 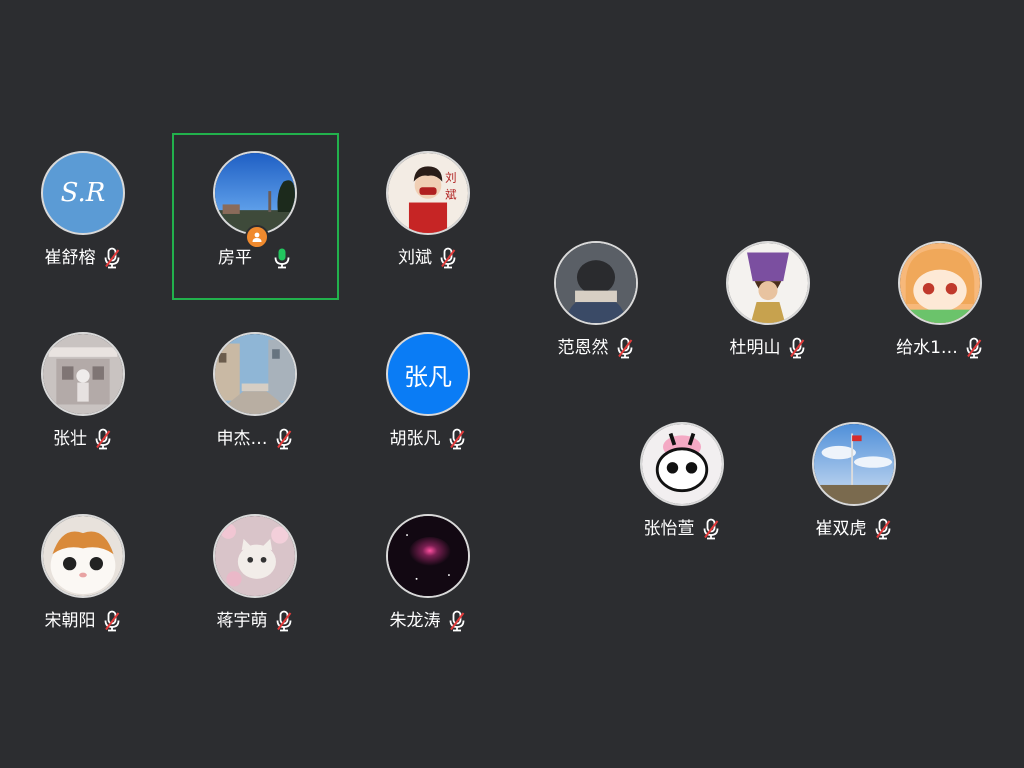 I want to click on participant-tile: 刘 斌 刘斌, so click(x=428, y=217).